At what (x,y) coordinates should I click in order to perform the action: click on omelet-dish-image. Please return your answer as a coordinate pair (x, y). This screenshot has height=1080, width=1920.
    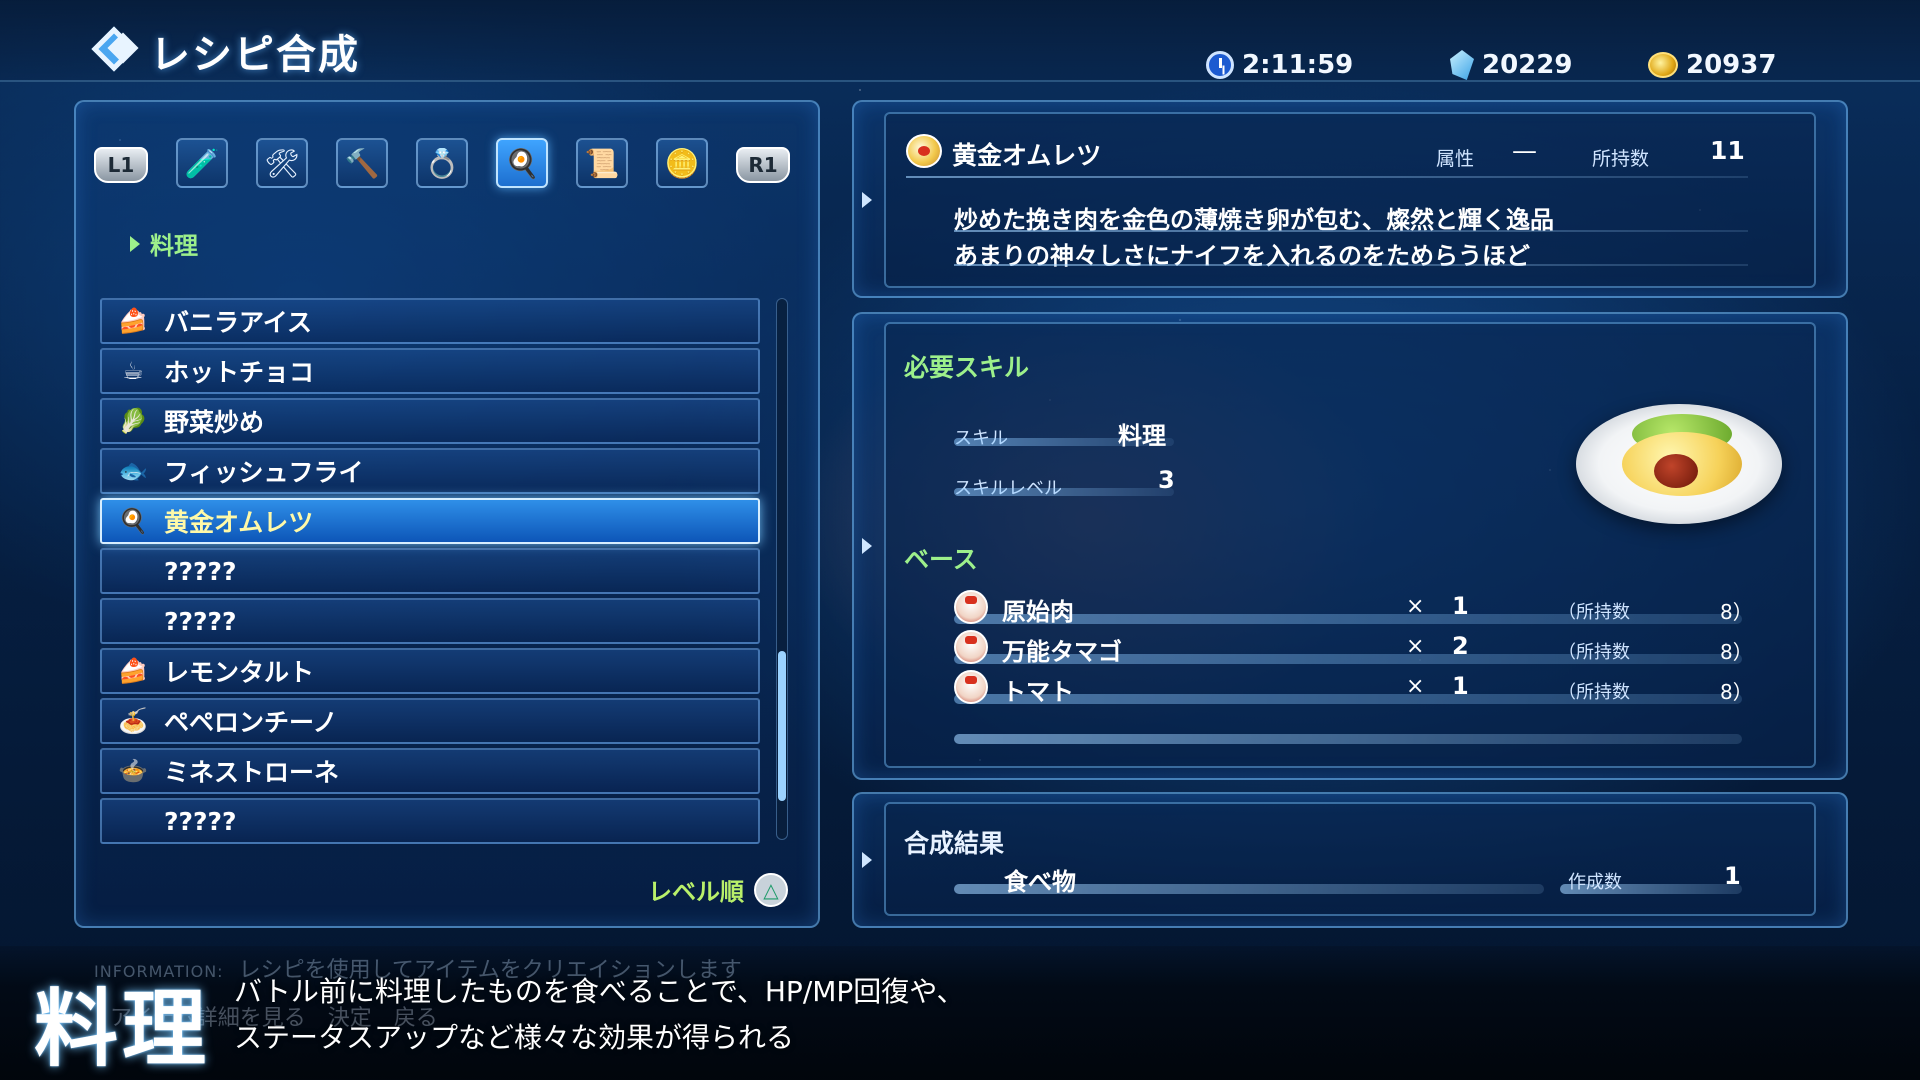
    Looking at the image, I should click on (1679, 464).